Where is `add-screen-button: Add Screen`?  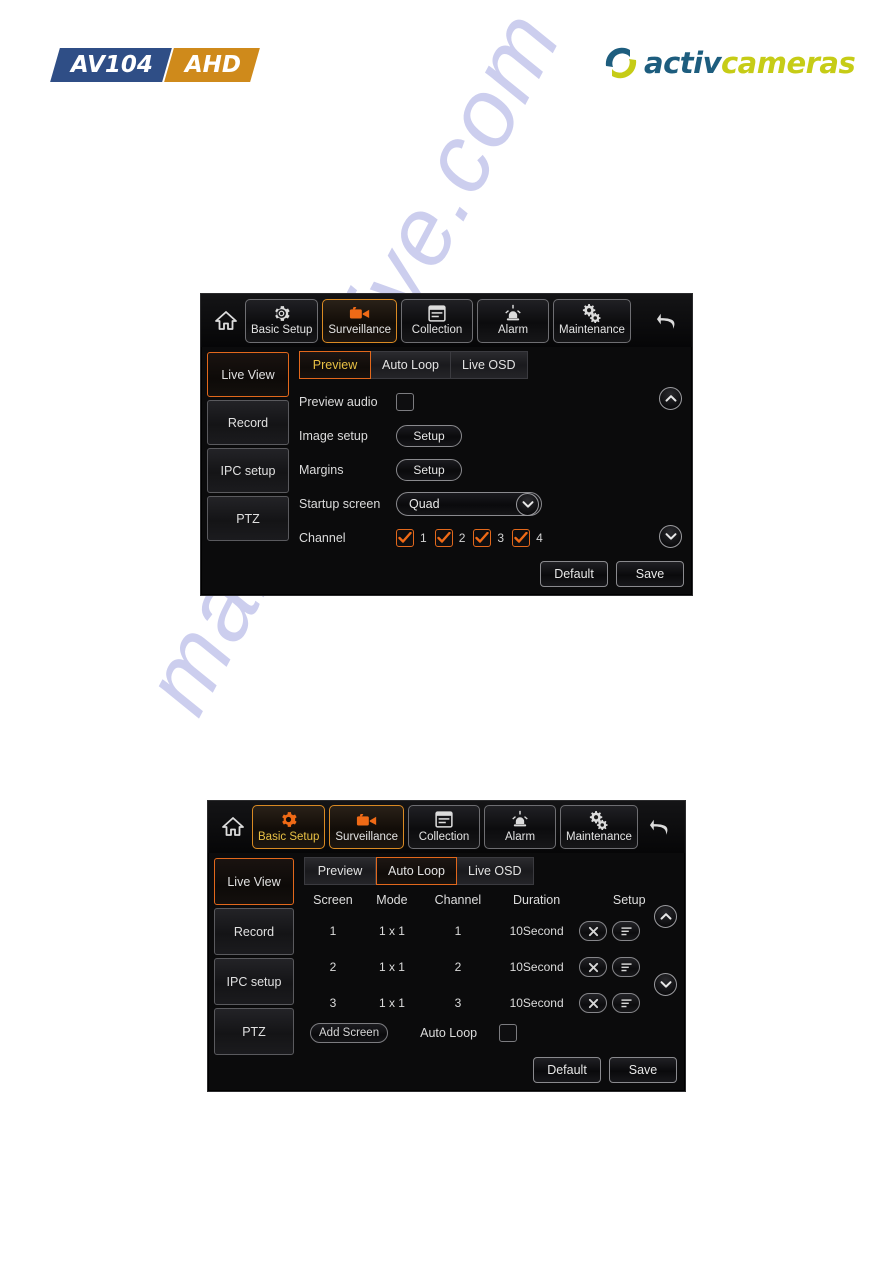 add-screen-button: Add Screen is located at coordinates (349, 1033).